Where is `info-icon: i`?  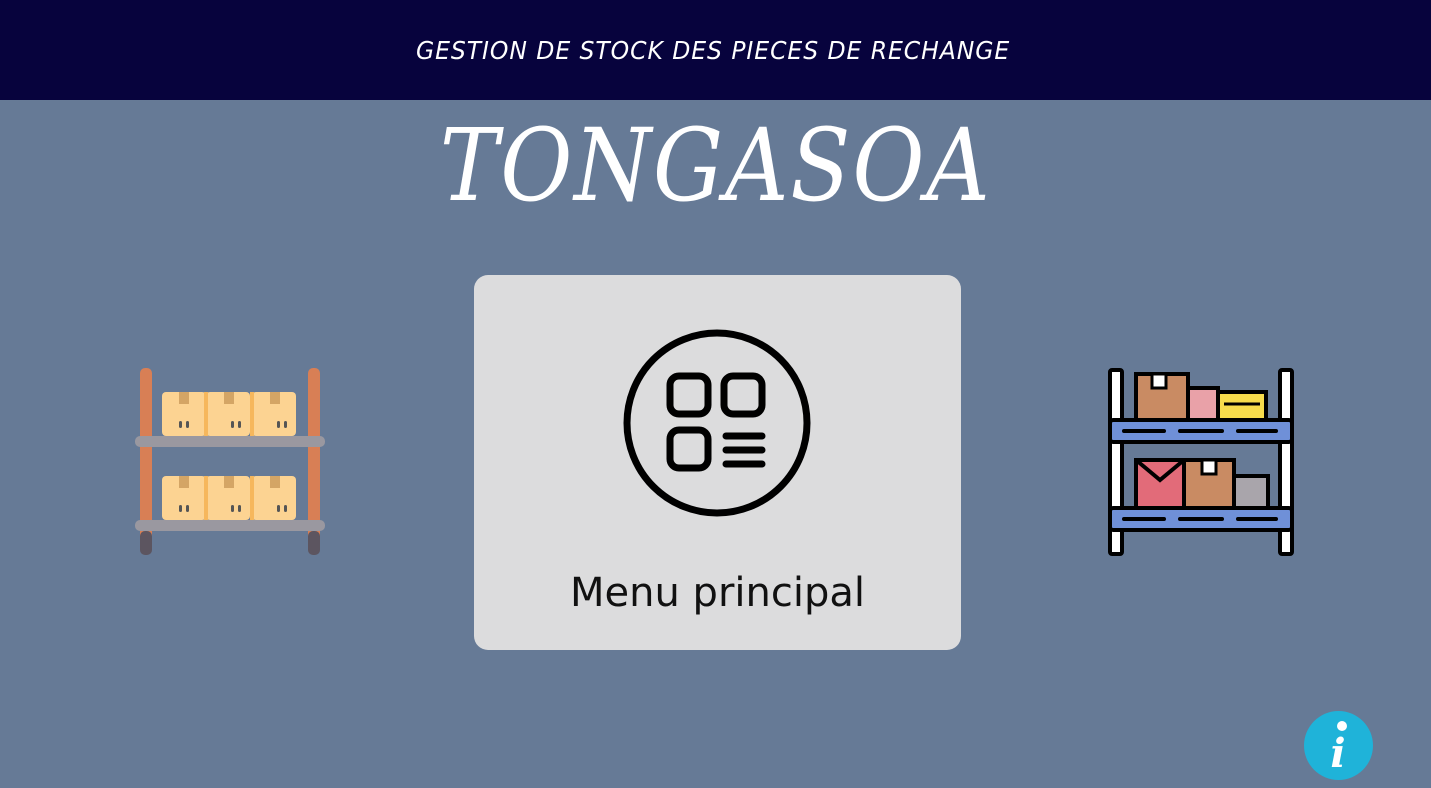
info-icon: i is located at coordinates (1338, 749).